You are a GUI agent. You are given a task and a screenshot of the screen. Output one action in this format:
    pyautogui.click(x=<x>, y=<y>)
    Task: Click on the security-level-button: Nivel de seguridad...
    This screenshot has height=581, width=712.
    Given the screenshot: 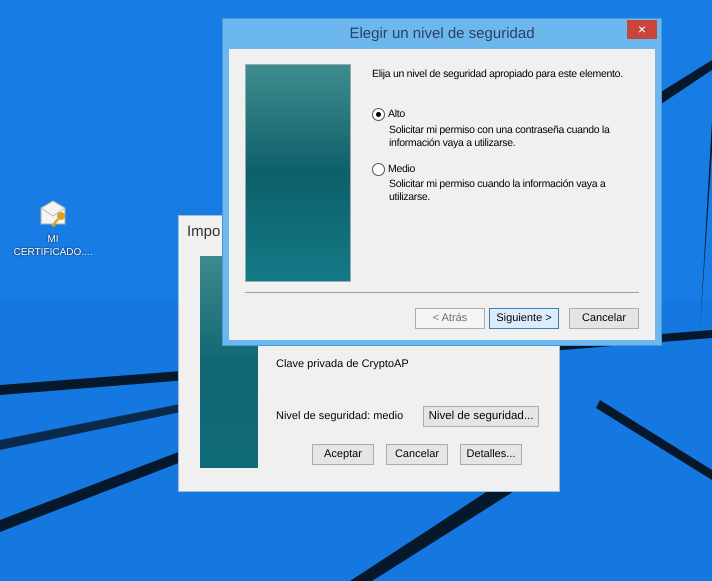 What is the action you would take?
    pyautogui.click(x=481, y=416)
    